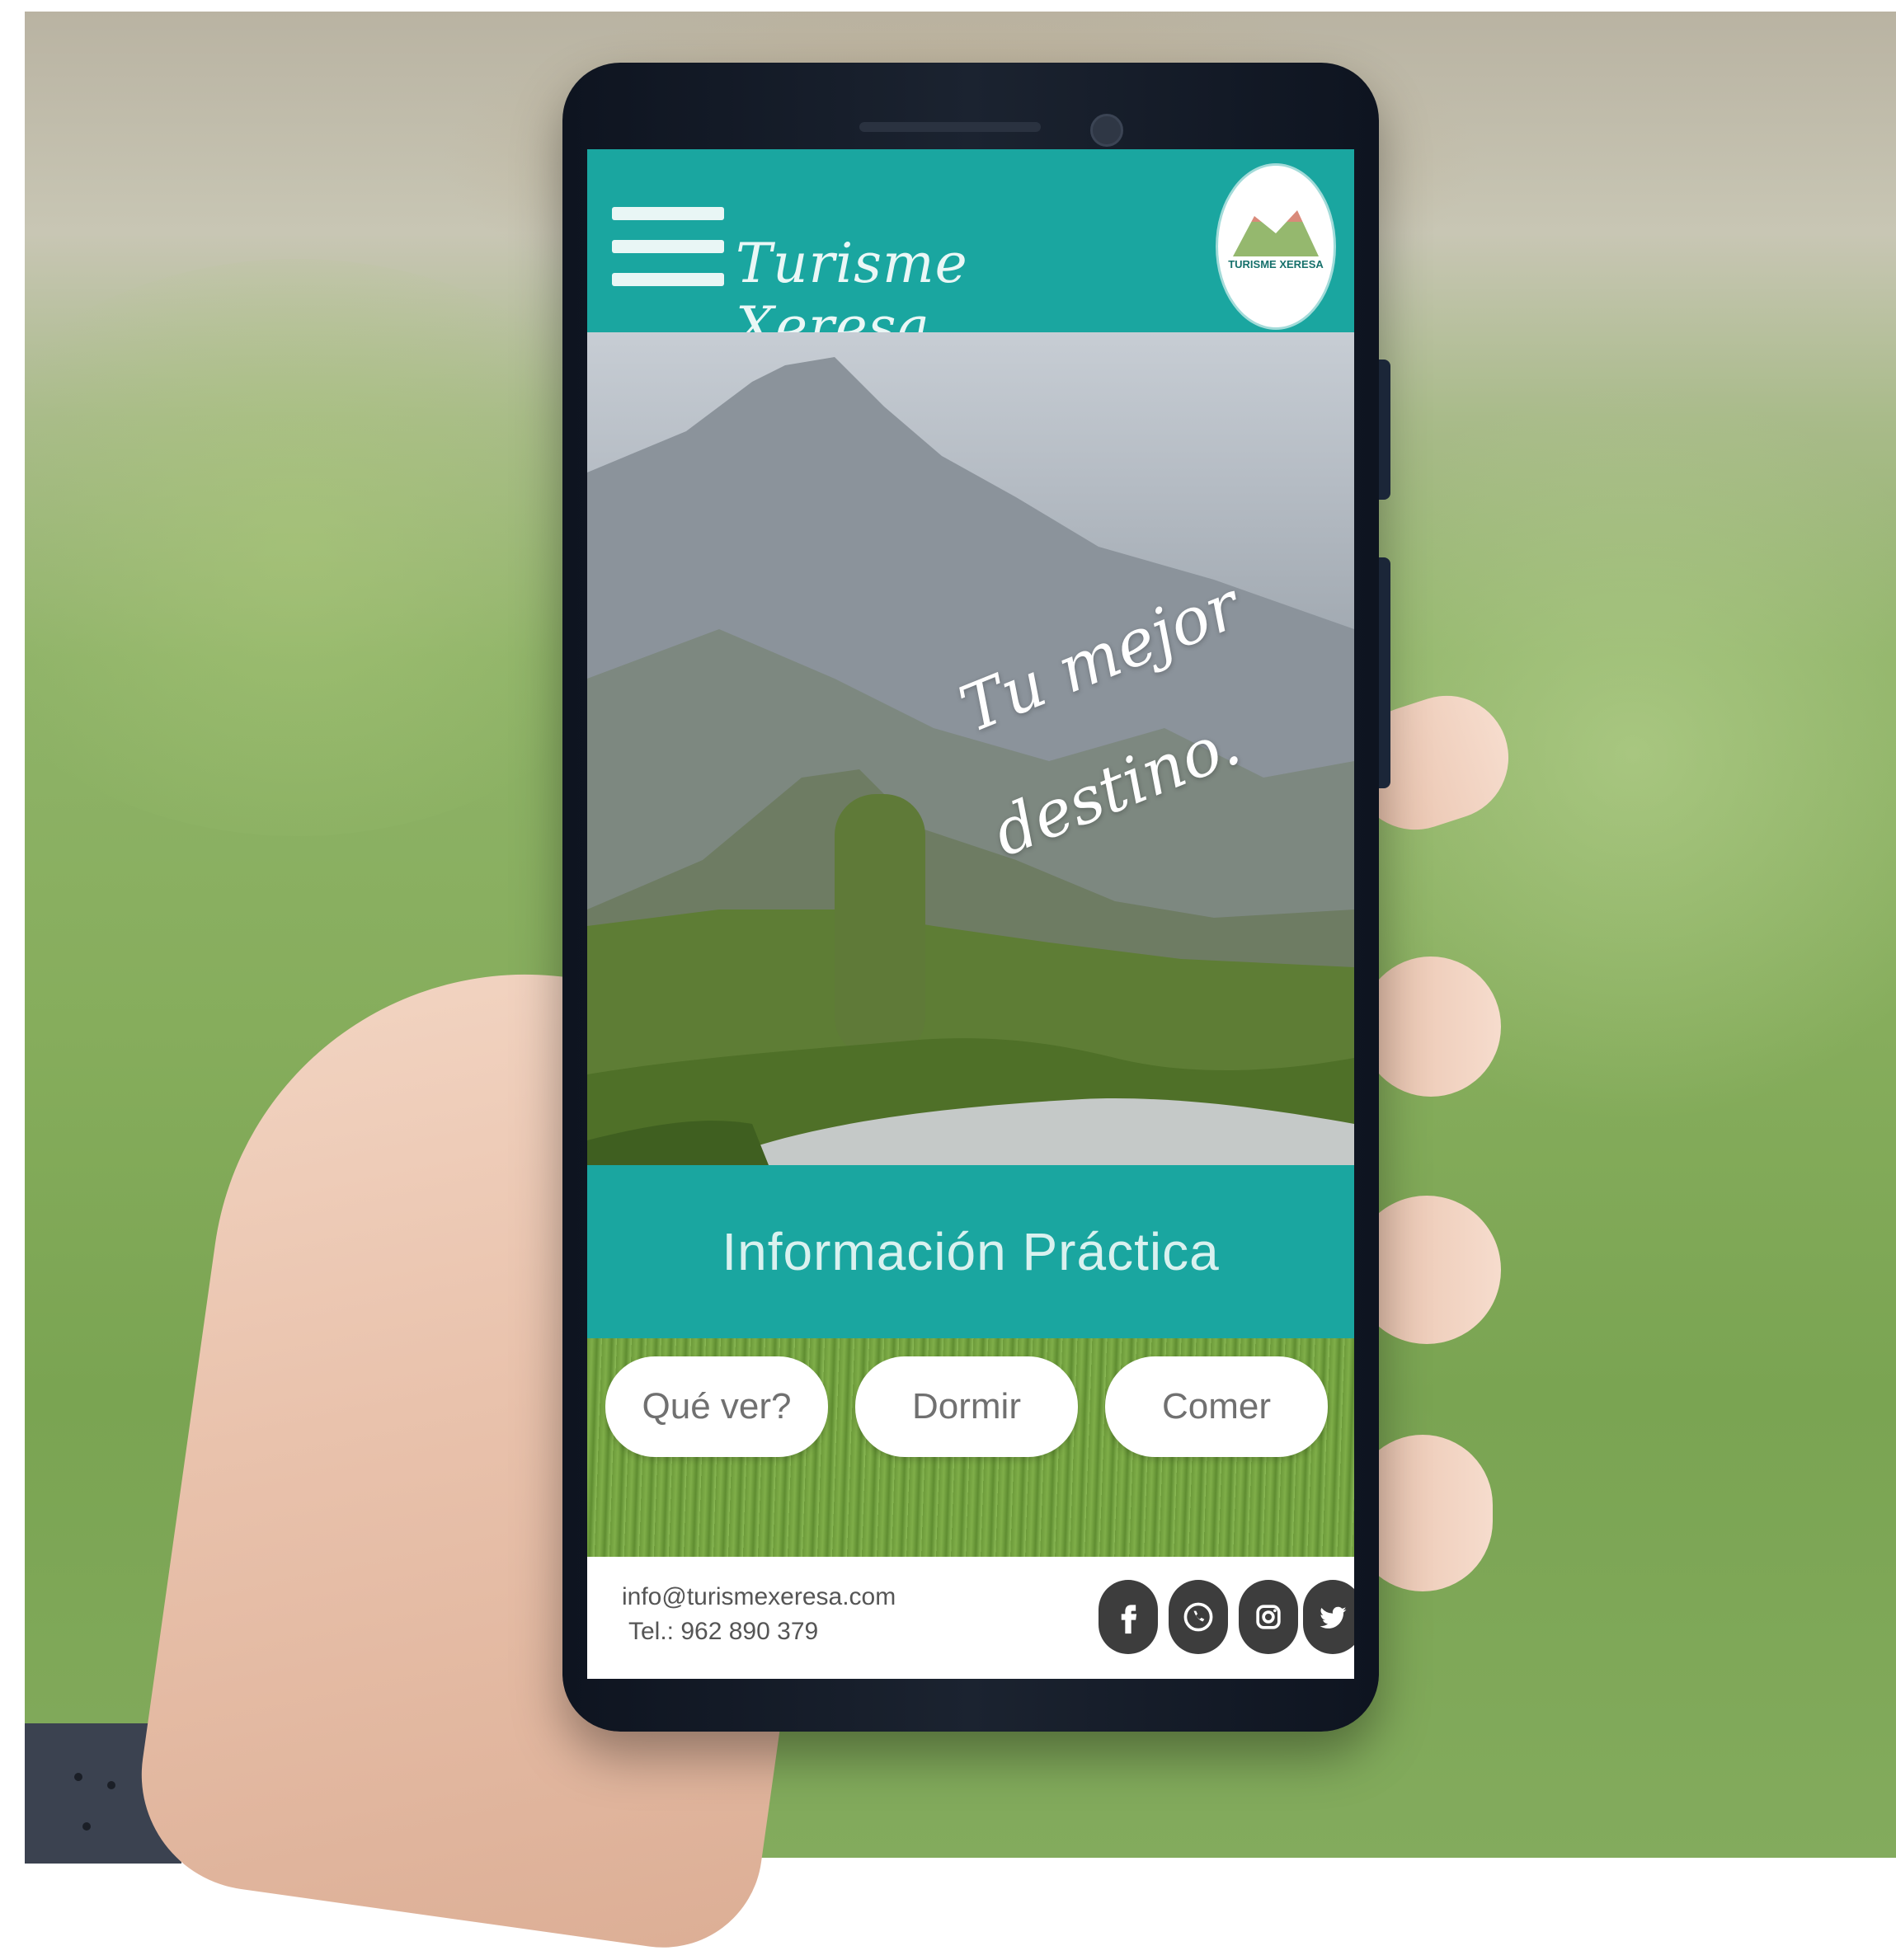 The image size is (1896, 1960). What do you see at coordinates (1276, 233) in the screenshot?
I see `logo-roof-graphic` at bounding box center [1276, 233].